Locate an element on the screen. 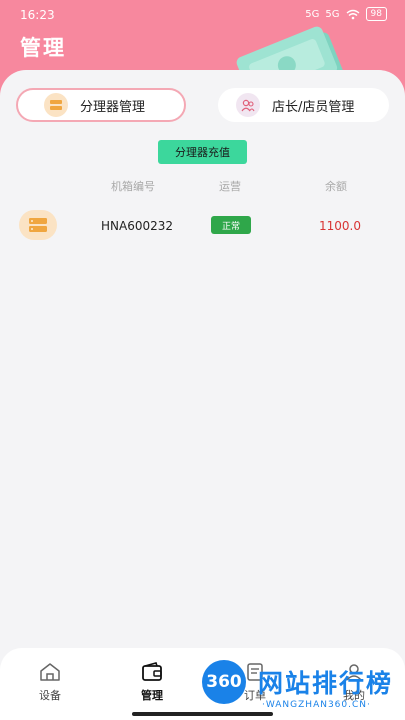  home-indicator is located at coordinates (202, 714).